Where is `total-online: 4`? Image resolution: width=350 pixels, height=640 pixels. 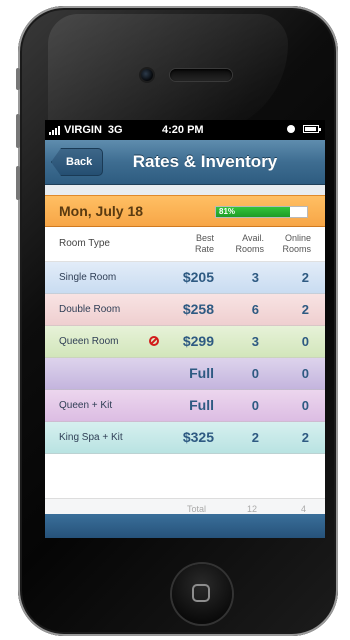 total-online: 4 is located at coordinates (304, 509).